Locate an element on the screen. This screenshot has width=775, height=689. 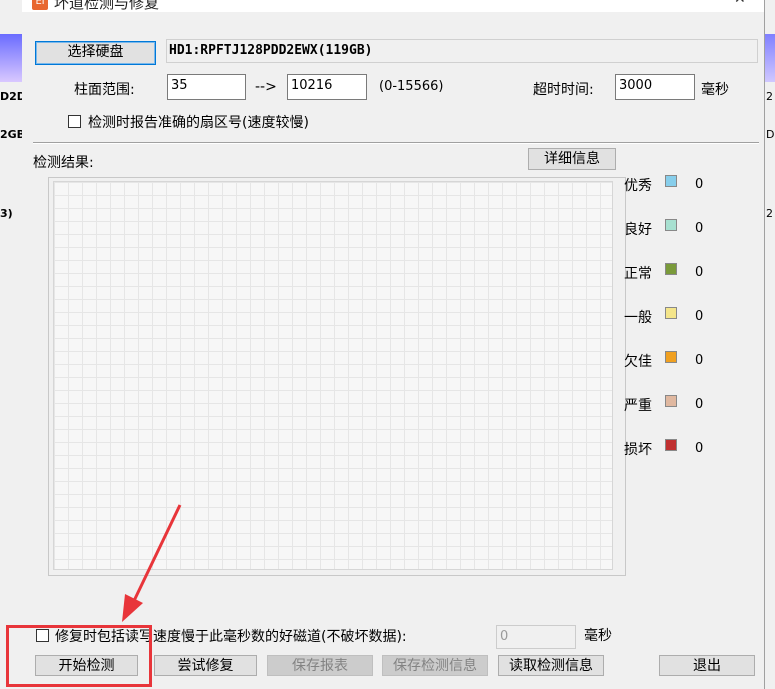
legend-item: 损坏 0 is located at coordinates (674, 449).